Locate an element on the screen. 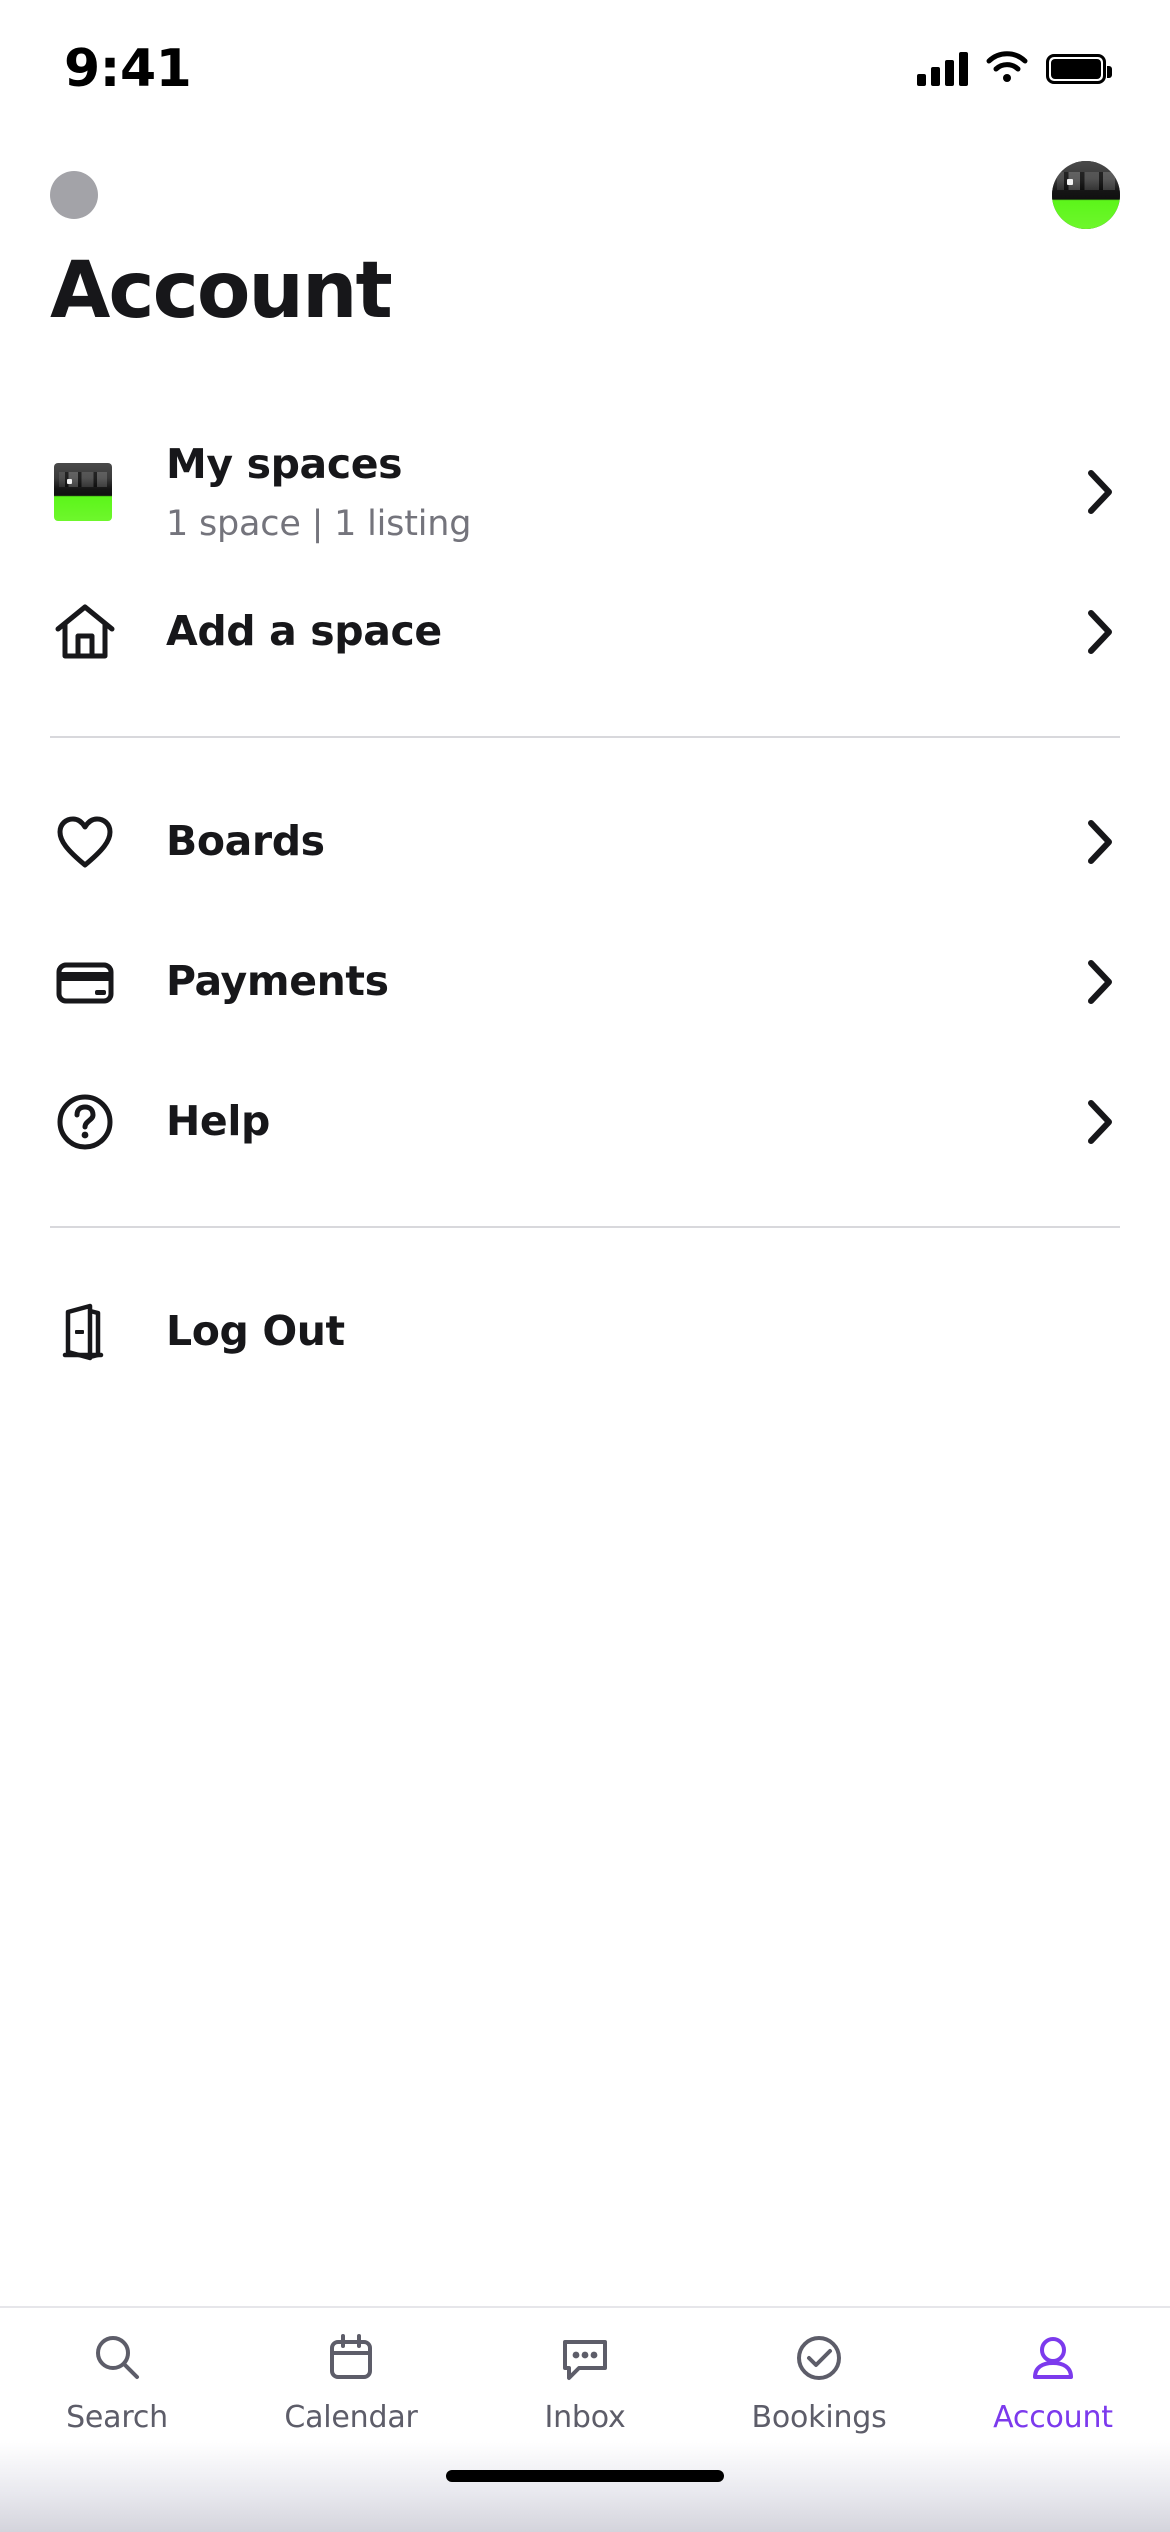  tab-label: Bookings is located at coordinates (819, 2417).